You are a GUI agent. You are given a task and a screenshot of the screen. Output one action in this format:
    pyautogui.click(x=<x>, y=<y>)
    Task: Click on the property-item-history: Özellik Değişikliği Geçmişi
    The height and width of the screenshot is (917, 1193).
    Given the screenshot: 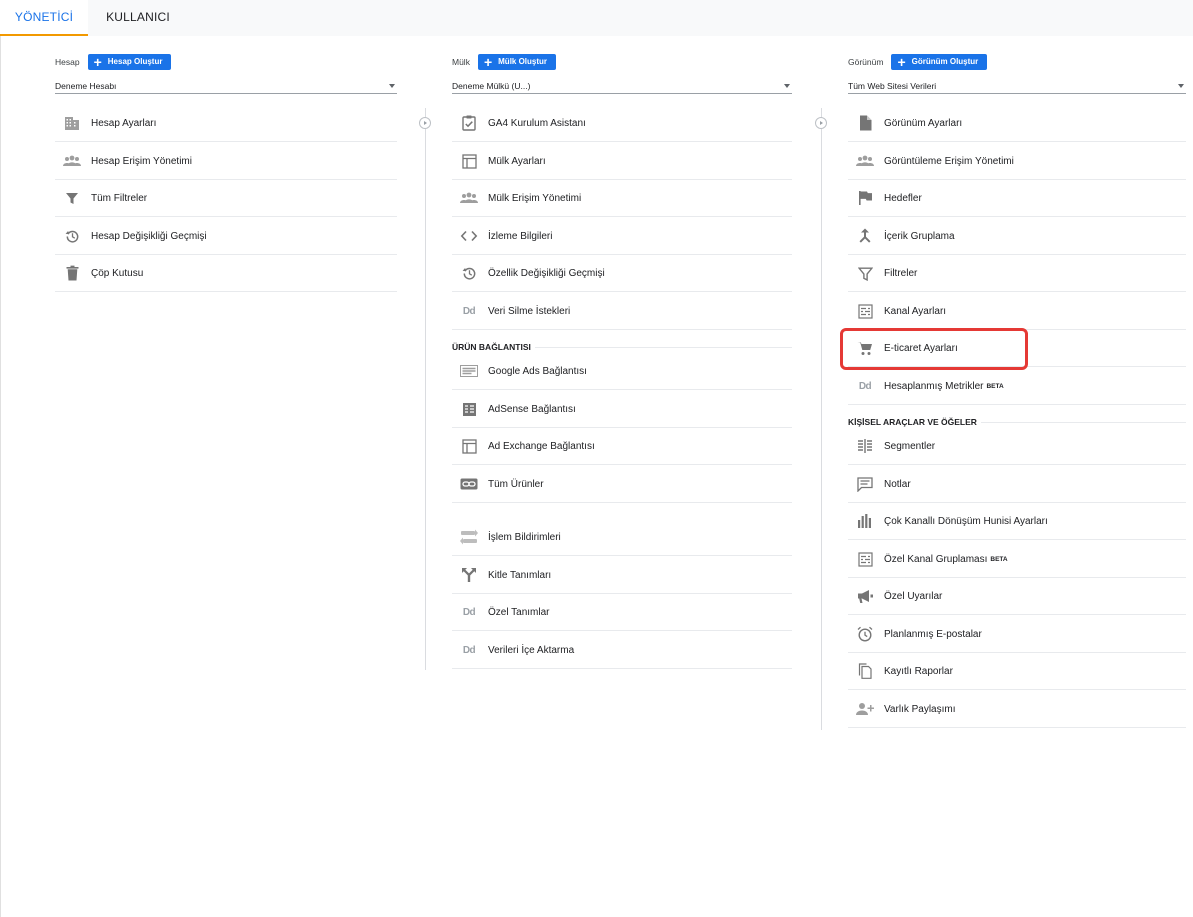 What is the action you would take?
    pyautogui.click(x=622, y=273)
    